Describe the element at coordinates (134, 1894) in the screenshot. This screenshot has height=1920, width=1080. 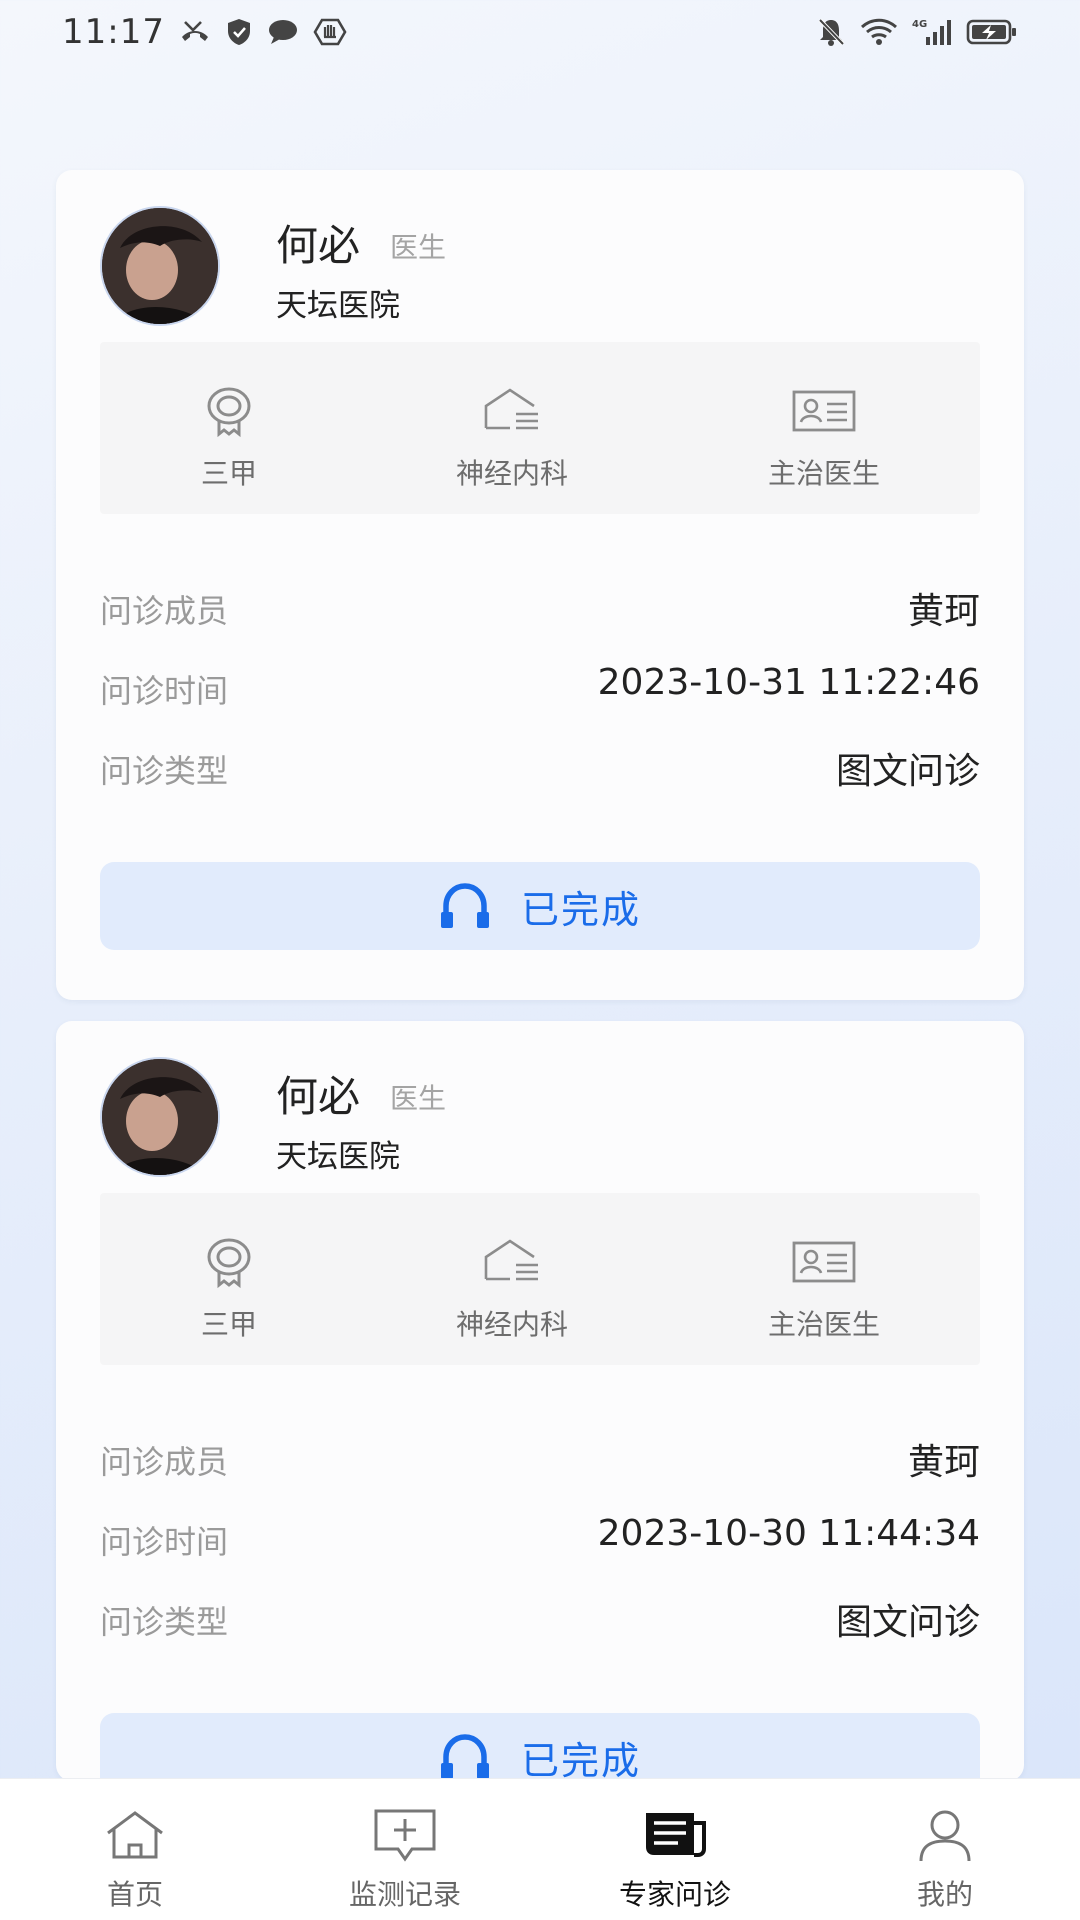
I see `nav-label: 首页` at that location.